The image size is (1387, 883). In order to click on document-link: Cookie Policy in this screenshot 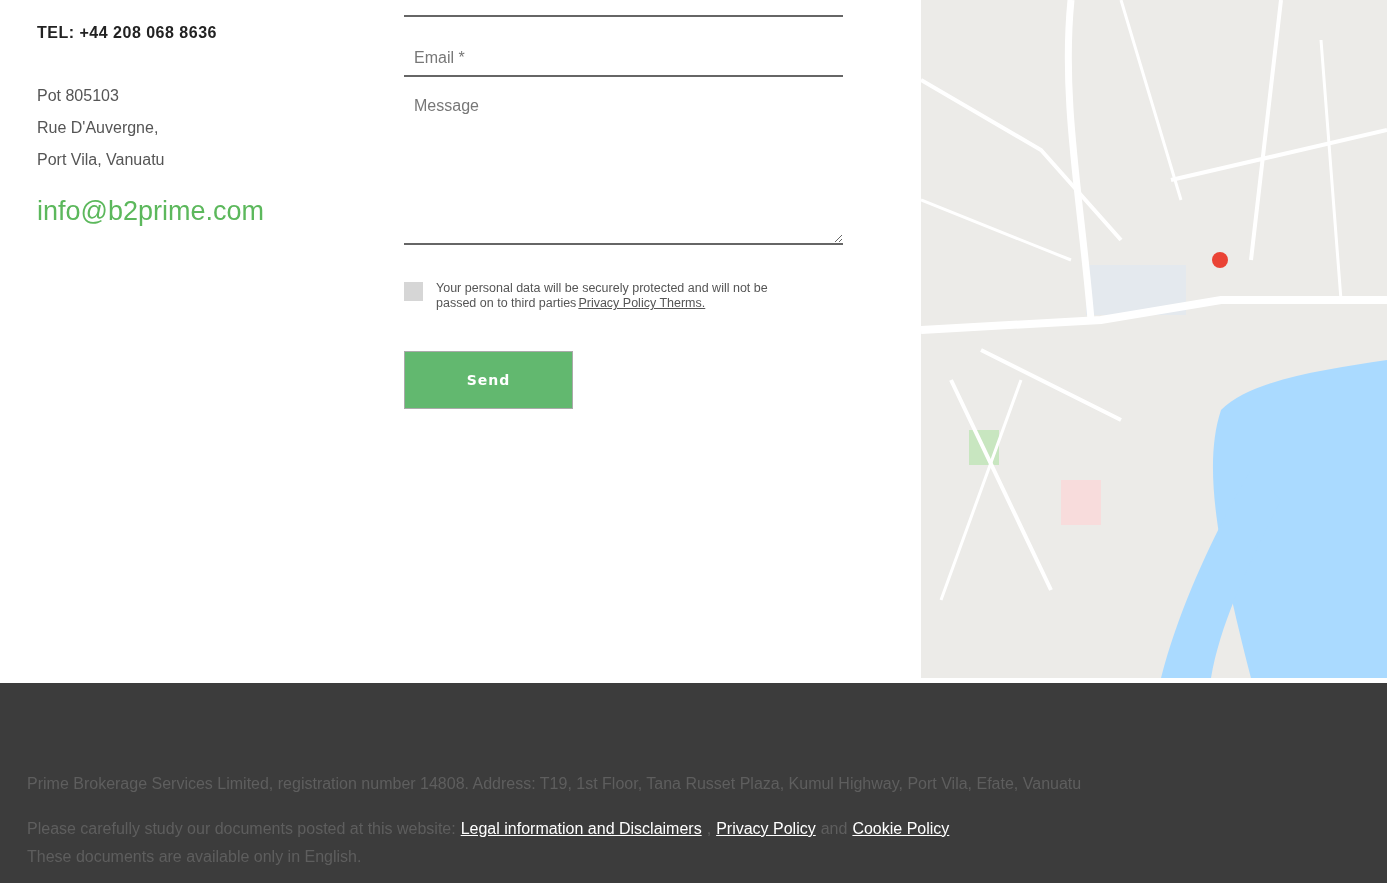, I will do `click(901, 829)`.